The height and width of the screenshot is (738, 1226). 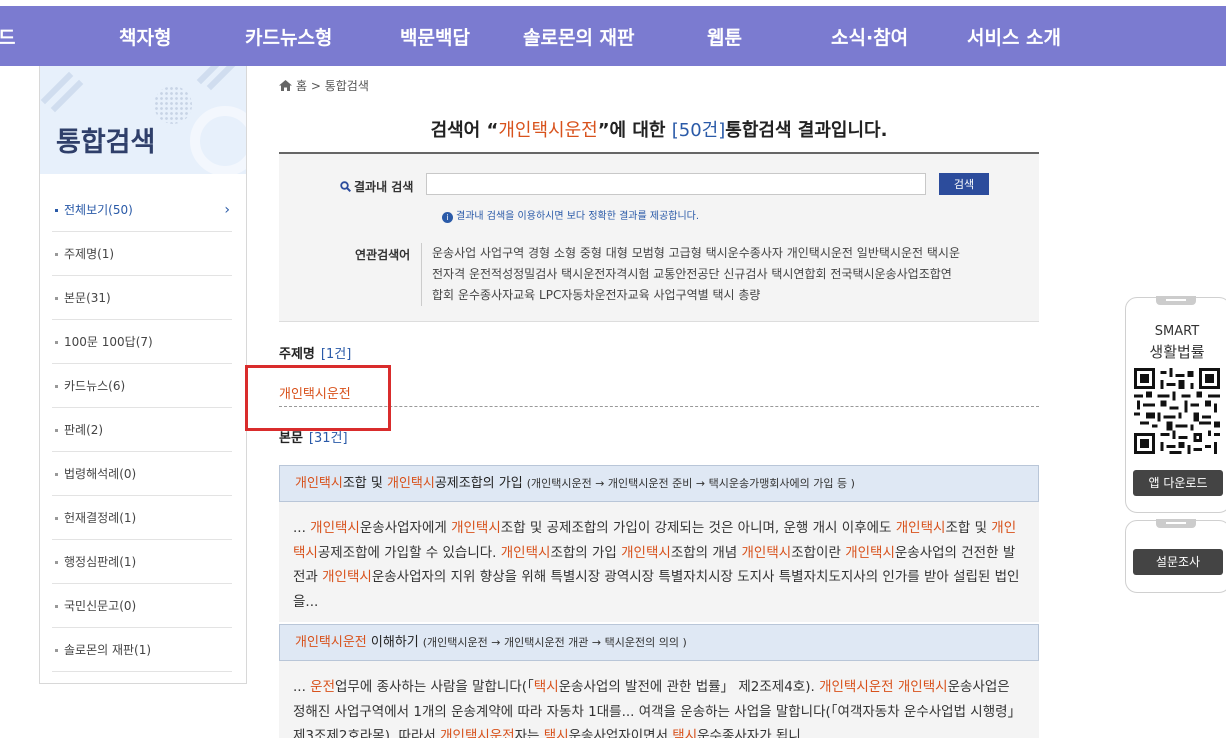 I want to click on related-term-link: 사업구역별 택시 총량, so click(x=706, y=295).